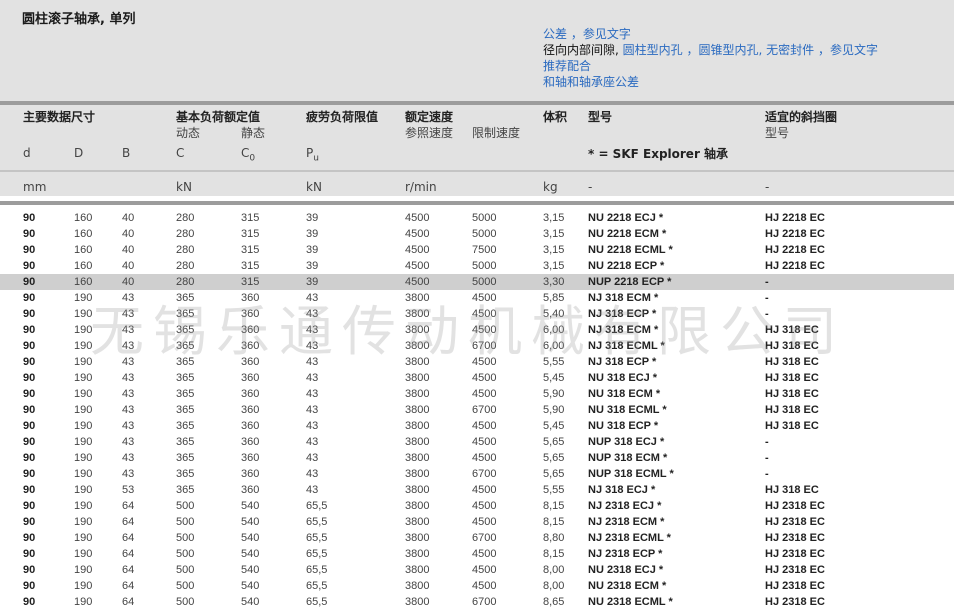  What do you see at coordinates (554, 458) in the screenshot?
I see `cell-mass: 5,65` at bounding box center [554, 458].